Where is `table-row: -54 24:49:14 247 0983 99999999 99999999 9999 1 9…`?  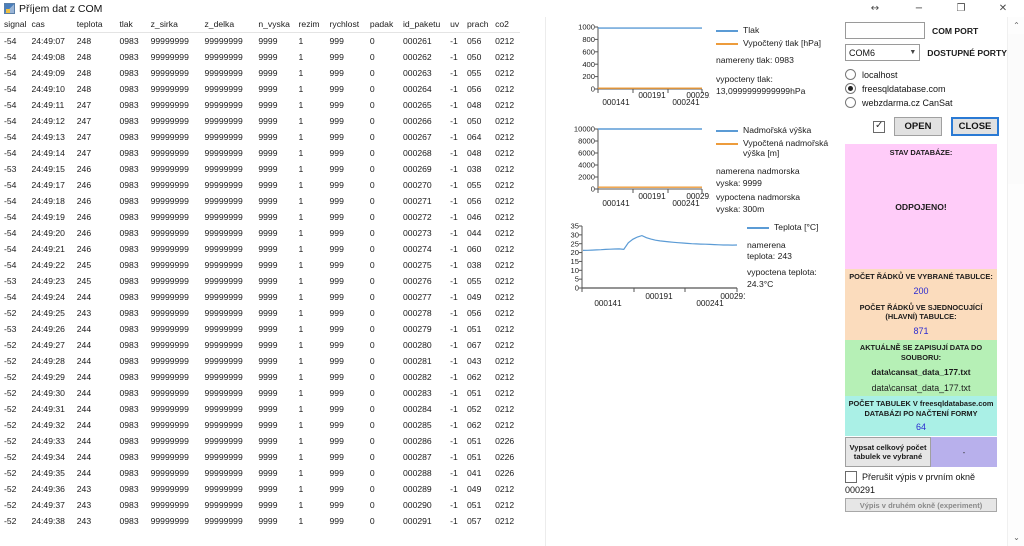
table-row: -54 24:49:14 247 0983 99999999 99999999 9999 1 9… is located at coordinates (260, 153).